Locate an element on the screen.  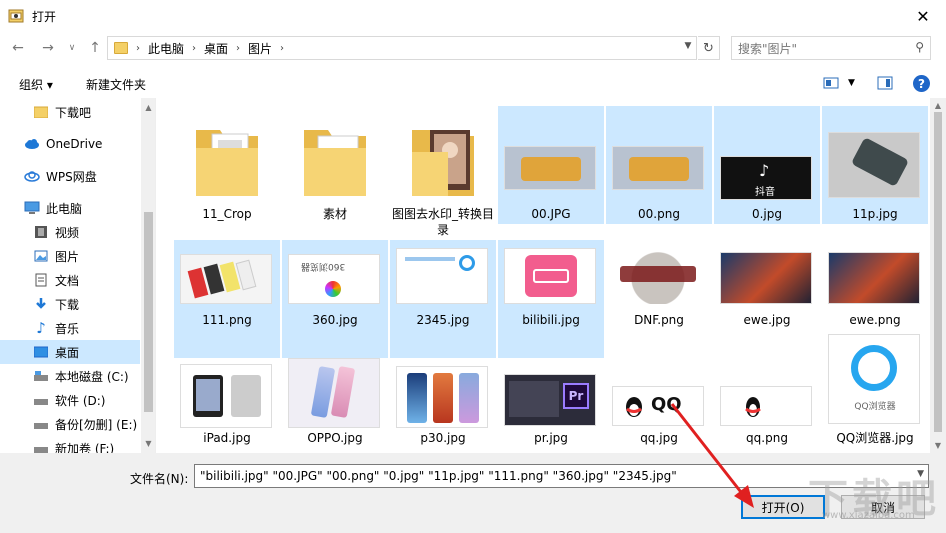
close-icon: ✕ is located at coordinates (923, 16).